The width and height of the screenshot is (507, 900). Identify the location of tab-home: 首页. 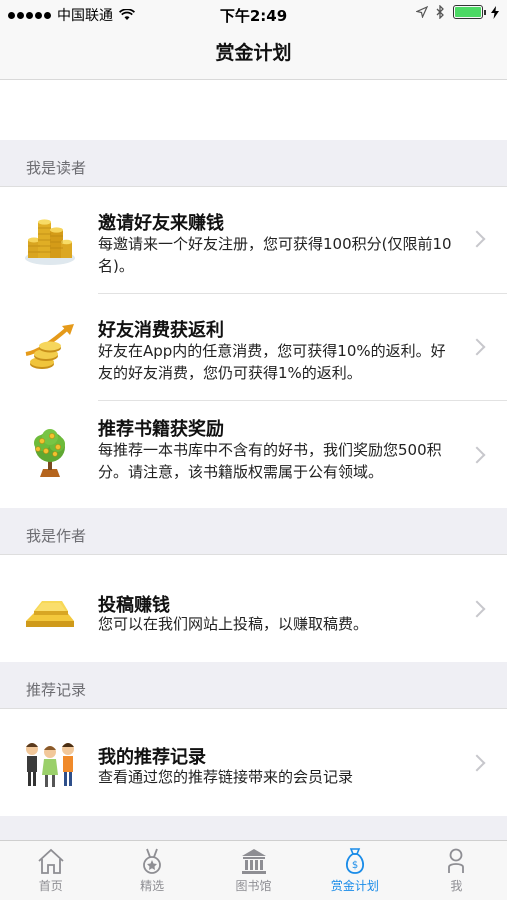
(50, 870).